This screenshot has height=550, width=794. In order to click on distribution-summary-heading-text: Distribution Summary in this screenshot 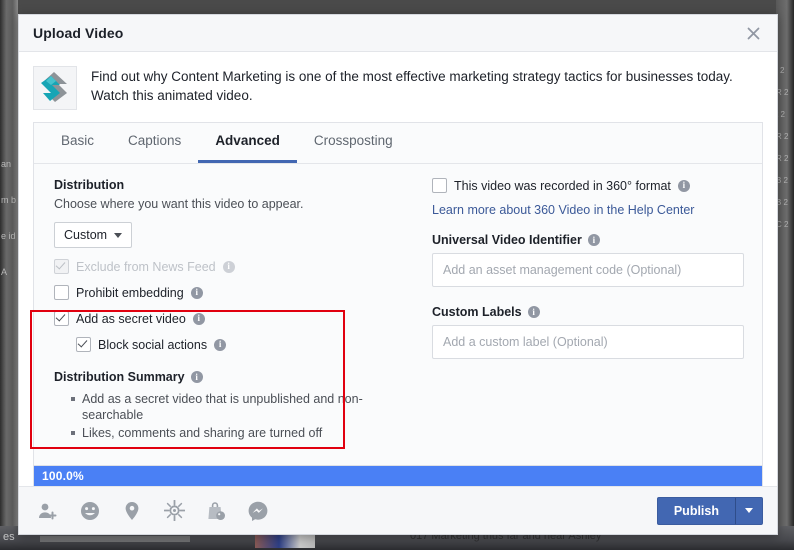, I will do `click(119, 377)`.